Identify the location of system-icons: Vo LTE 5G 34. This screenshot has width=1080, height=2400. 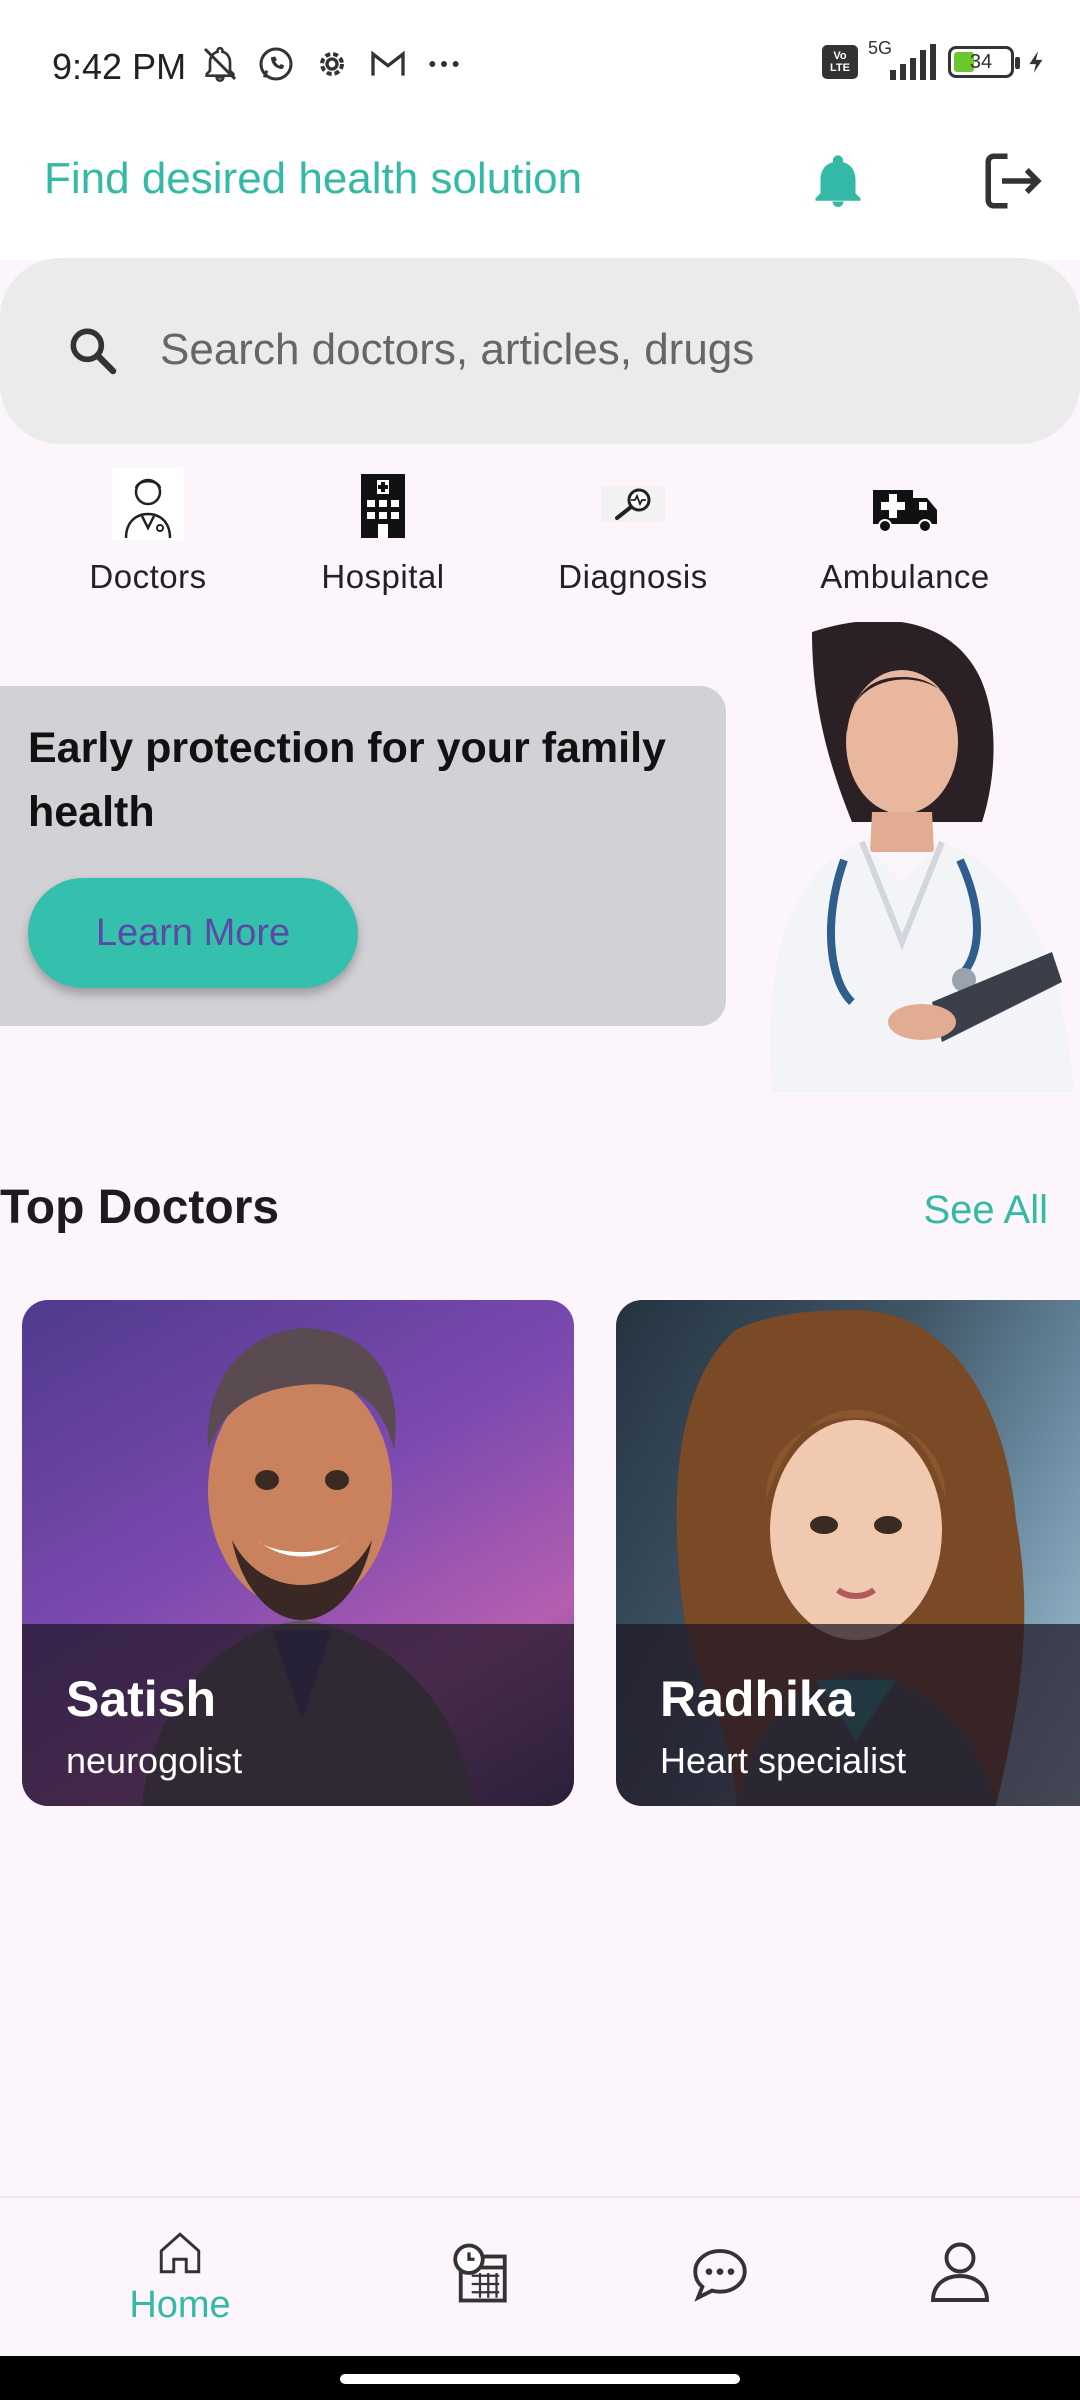
(936, 60).